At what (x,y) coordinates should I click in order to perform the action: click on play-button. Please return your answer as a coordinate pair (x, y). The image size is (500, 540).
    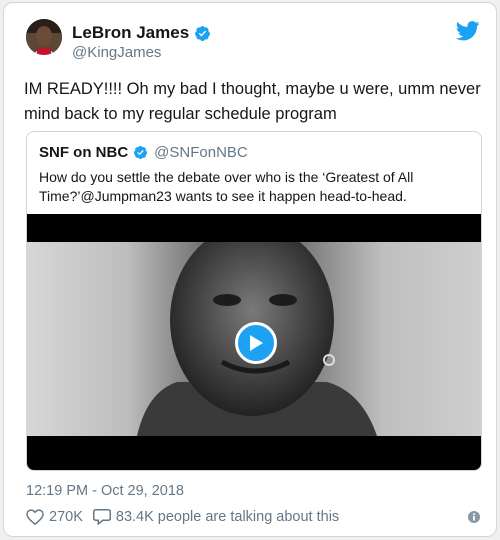
    Looking at the image, I should click on (256, 343).